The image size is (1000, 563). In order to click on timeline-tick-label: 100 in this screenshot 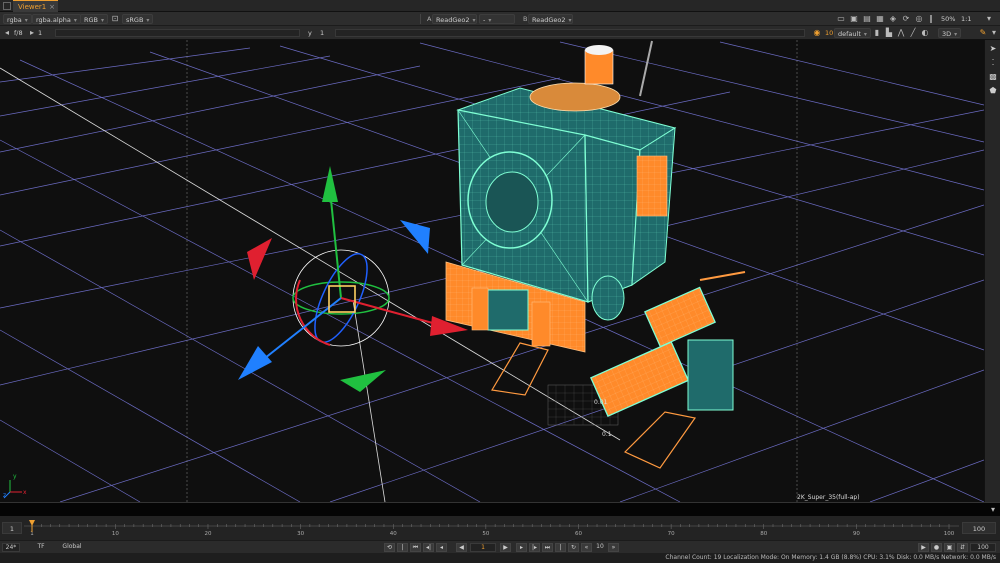, I will do `click(949, 533)`.